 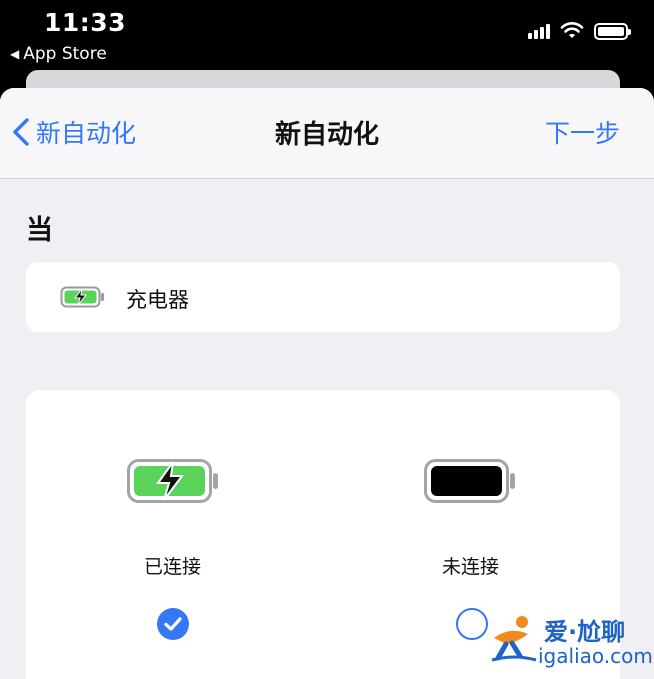 What do you see at coordinates (173, 567) in the screenshot?
I see `option-label-connected: 已连接` at bounding box center [173, 567].